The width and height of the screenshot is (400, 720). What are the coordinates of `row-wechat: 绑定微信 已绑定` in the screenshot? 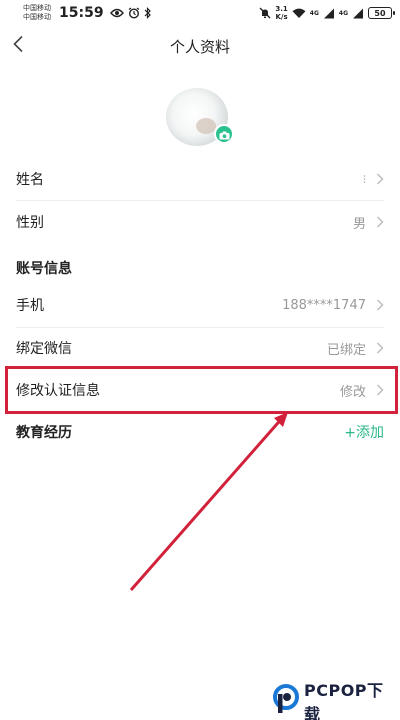 It's located at (200, 348).